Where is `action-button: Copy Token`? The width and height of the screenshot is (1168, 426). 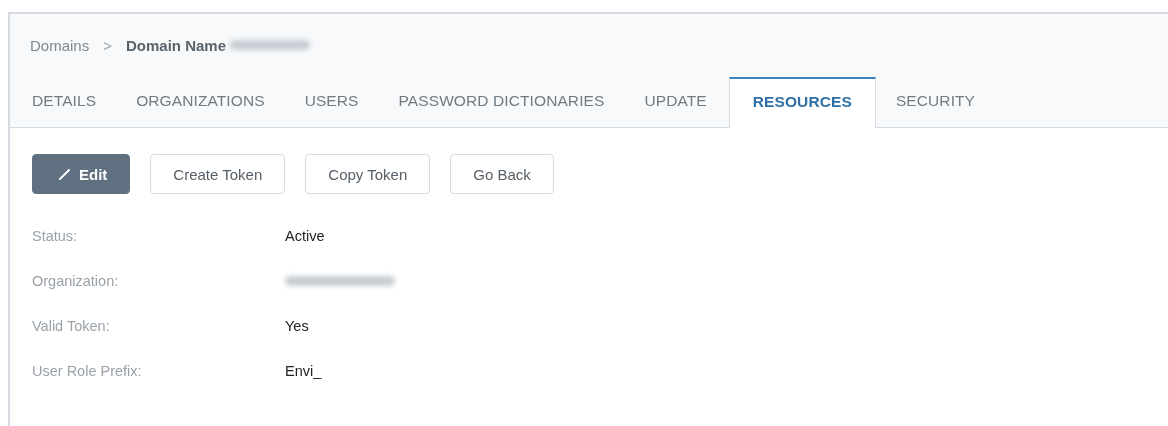 action-button: Copy Token is located at coordinates (368, 174).